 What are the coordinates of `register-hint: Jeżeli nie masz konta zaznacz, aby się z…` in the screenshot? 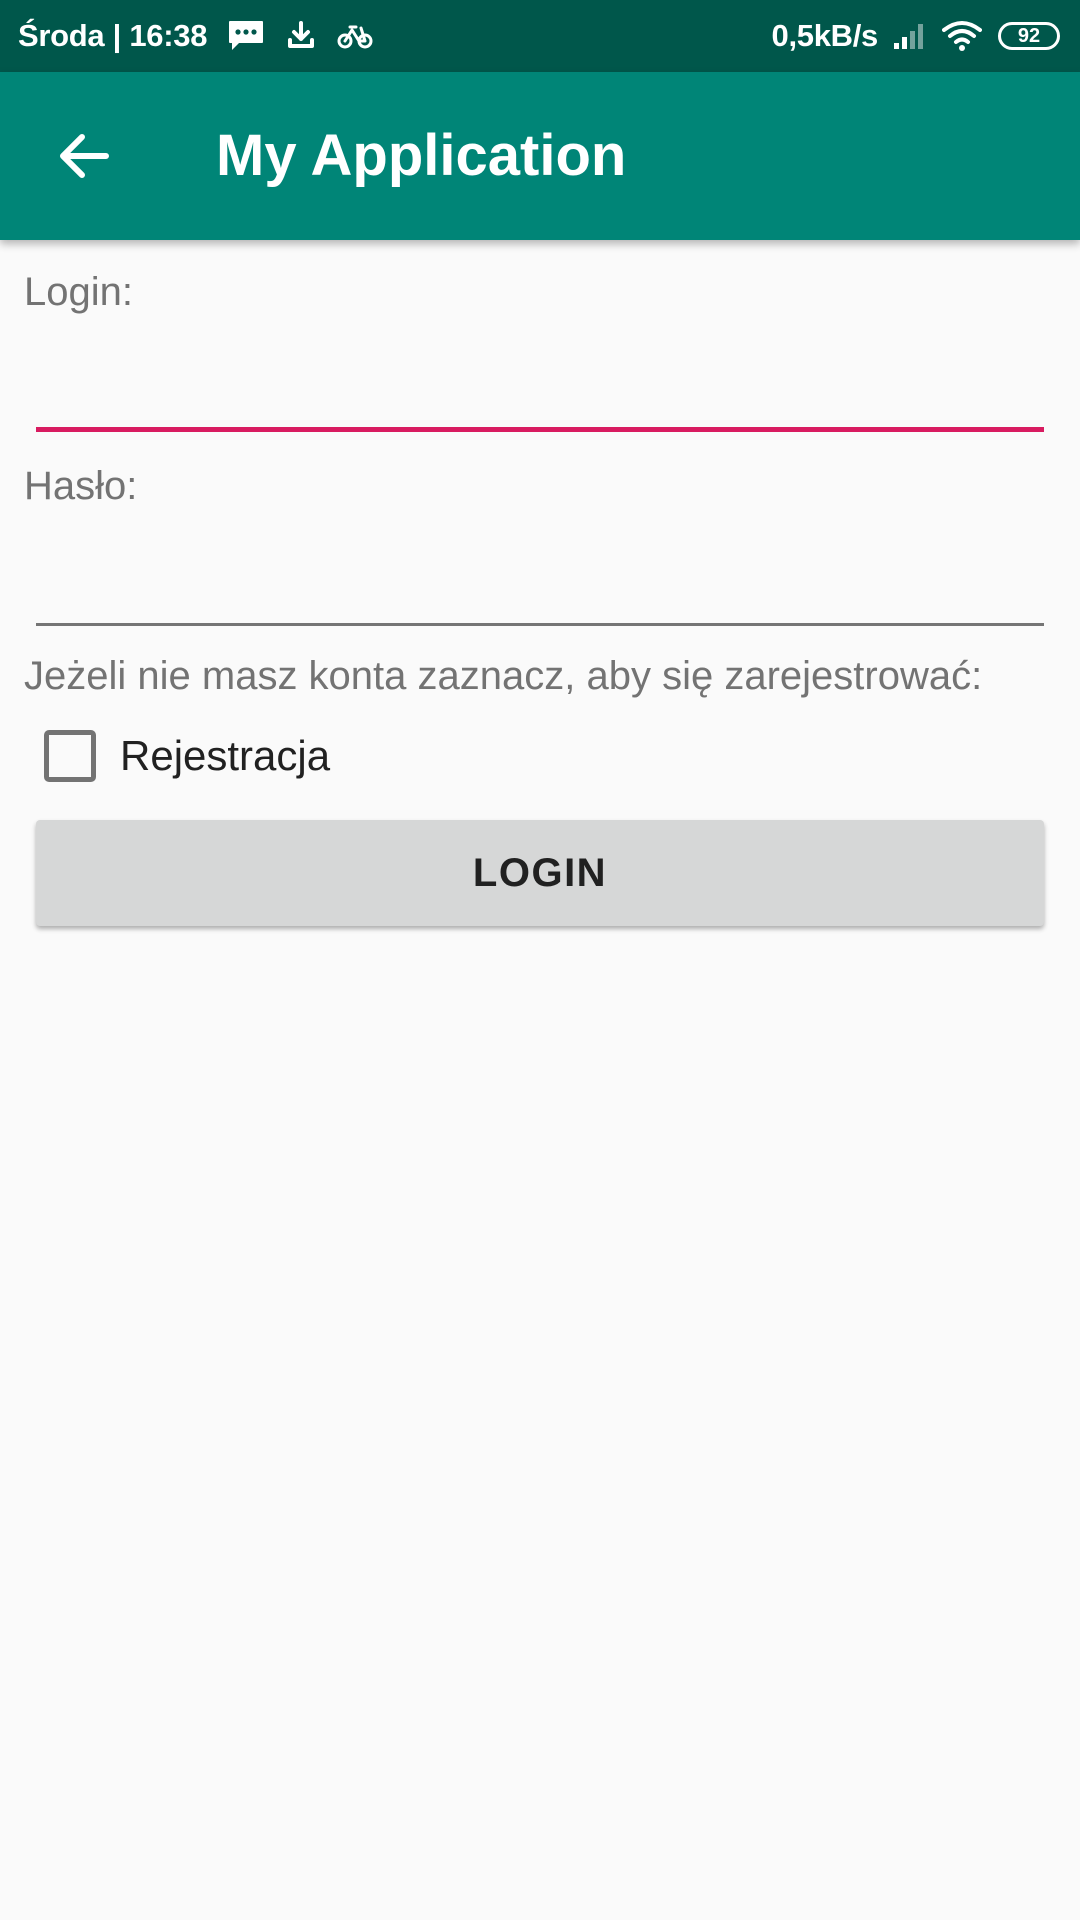 It's located at (503, 676).